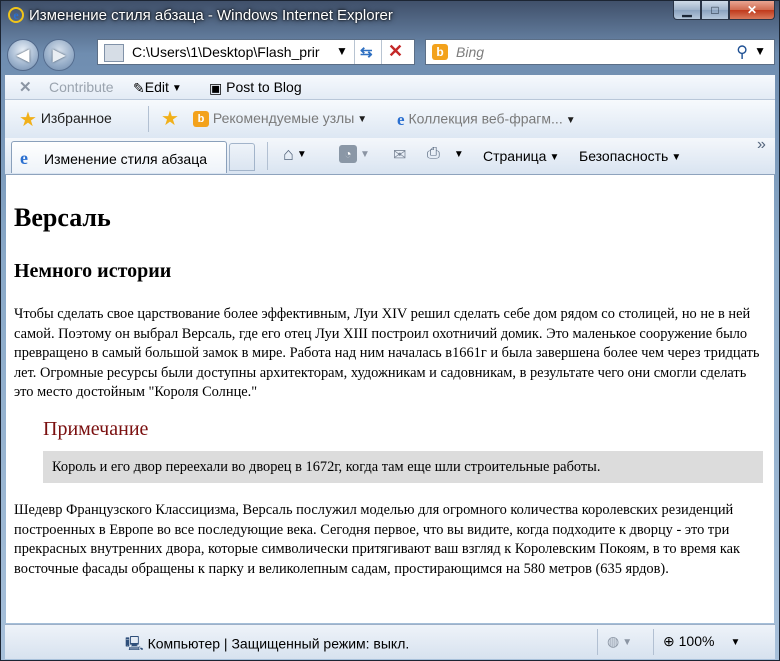 Image resolution: width=780 pixels, height=661 pixels. I want to click on page-icon, so click(114, 53).